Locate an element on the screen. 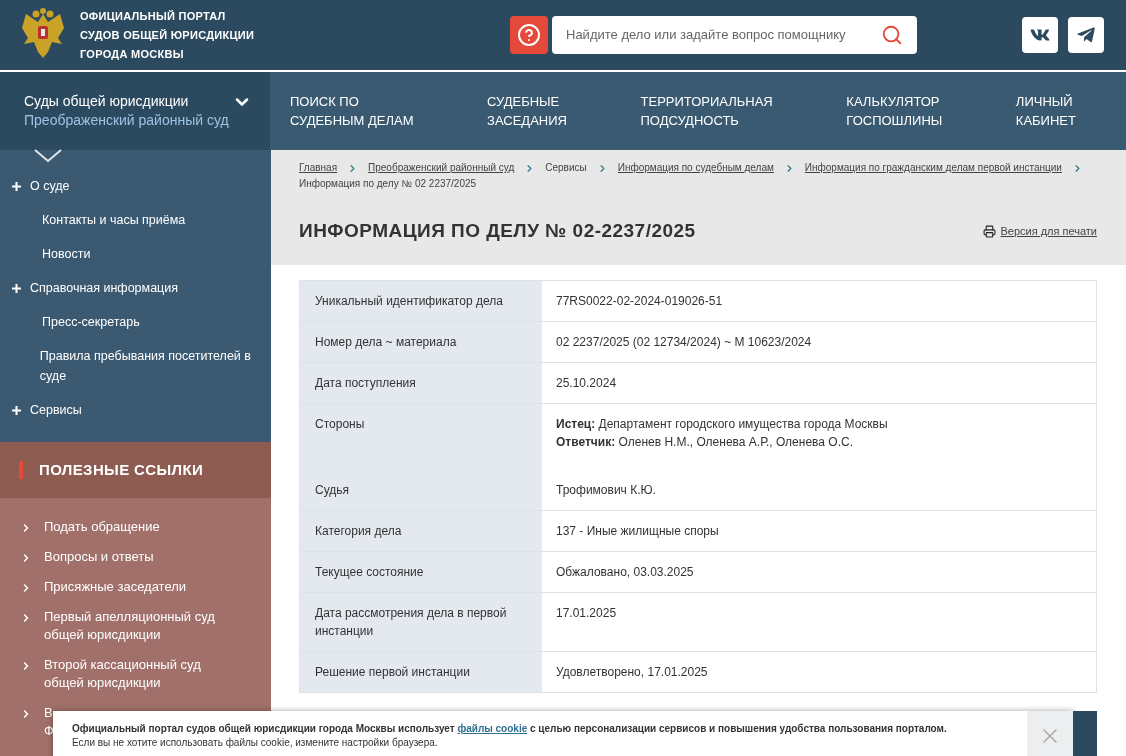 The height and width of the screenshot is (756, 1126). useful-link: Первый апелляционный суд общей юрисдикции is located at coordinates (129, 626).